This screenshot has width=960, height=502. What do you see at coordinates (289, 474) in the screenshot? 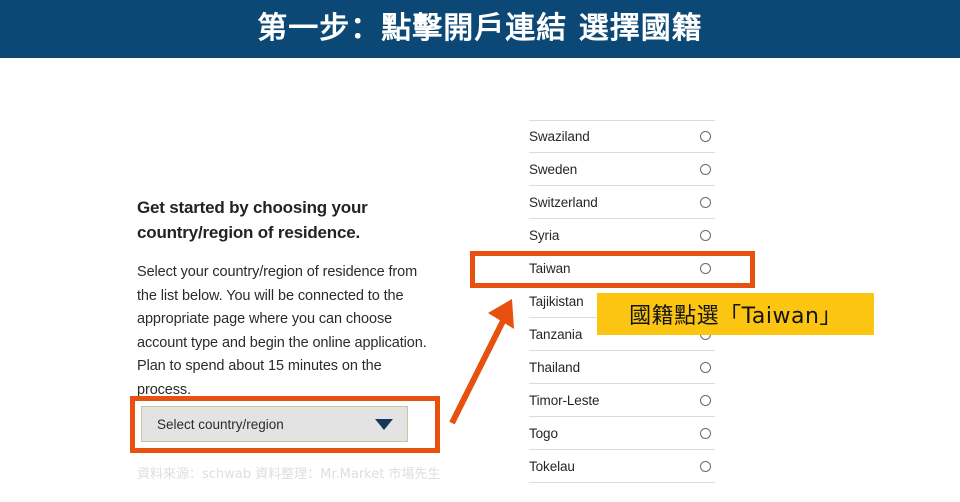
I see `footer-credit: 資料來源：schwab 資料整理：Mr.Market 市場先生` at bounding box center [289, 474].